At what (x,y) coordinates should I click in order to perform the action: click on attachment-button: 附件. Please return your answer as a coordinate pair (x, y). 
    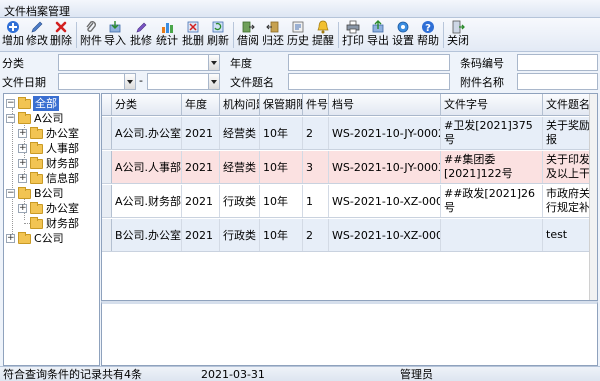
    Looking at the image, I should click on (91, 35).